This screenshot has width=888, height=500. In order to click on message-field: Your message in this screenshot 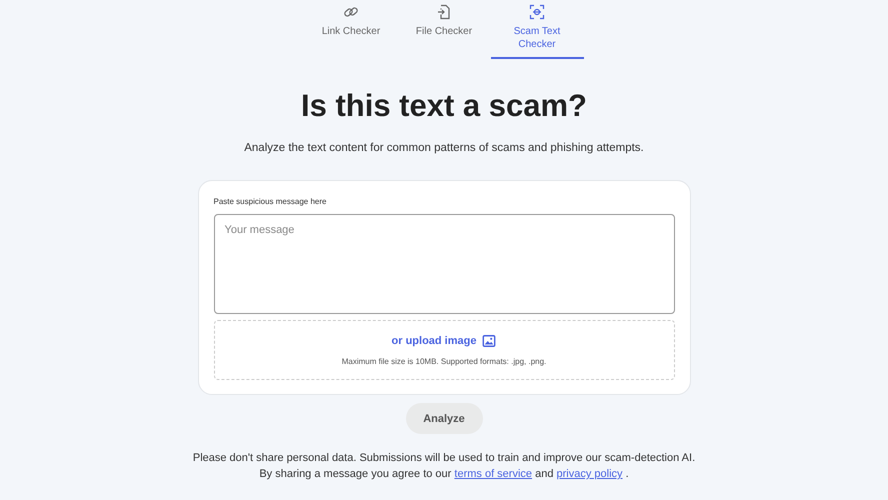, I will do `click(444, 264)`.